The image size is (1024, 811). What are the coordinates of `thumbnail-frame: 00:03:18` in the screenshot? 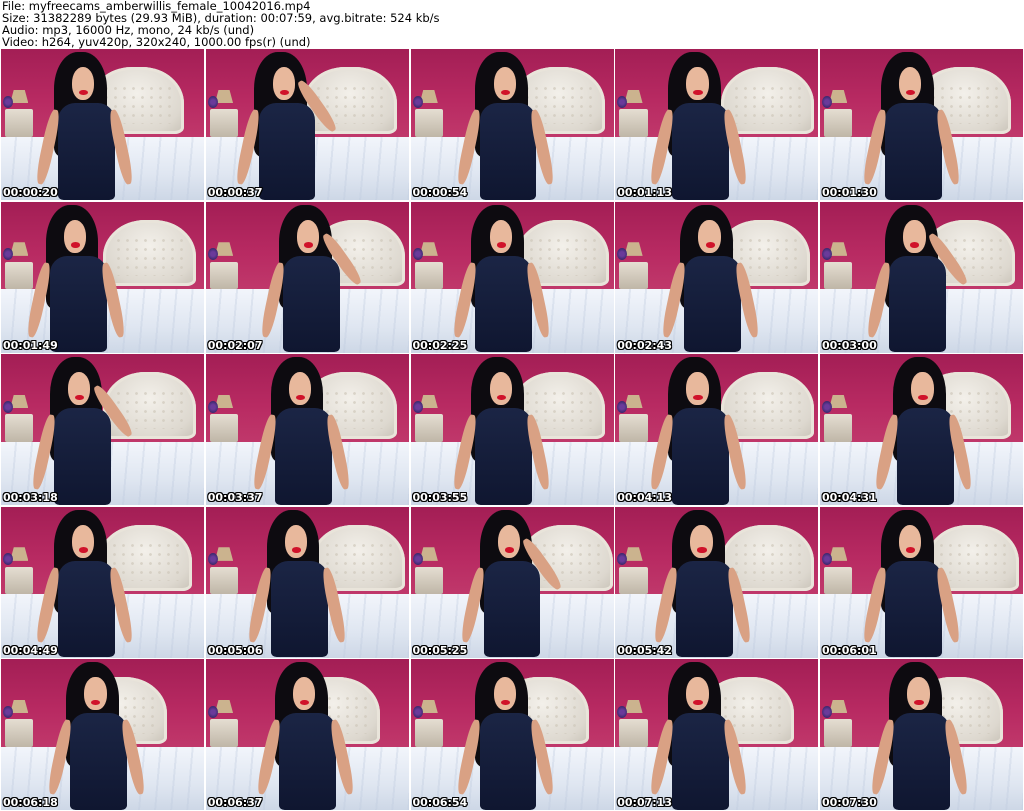 It's located at (102, 429).